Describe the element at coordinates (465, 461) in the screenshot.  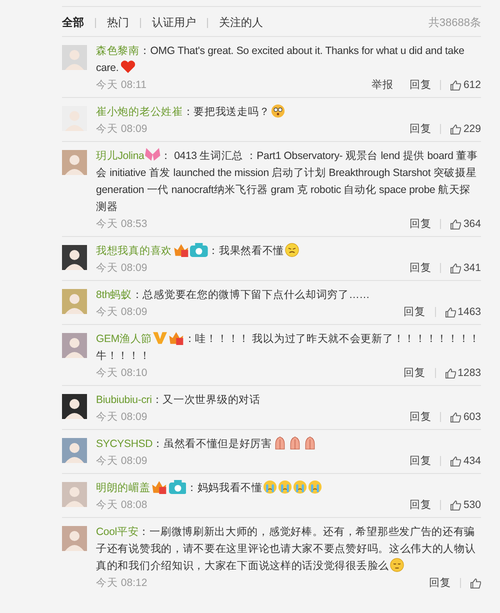
I see `like-button: 434` at that location.